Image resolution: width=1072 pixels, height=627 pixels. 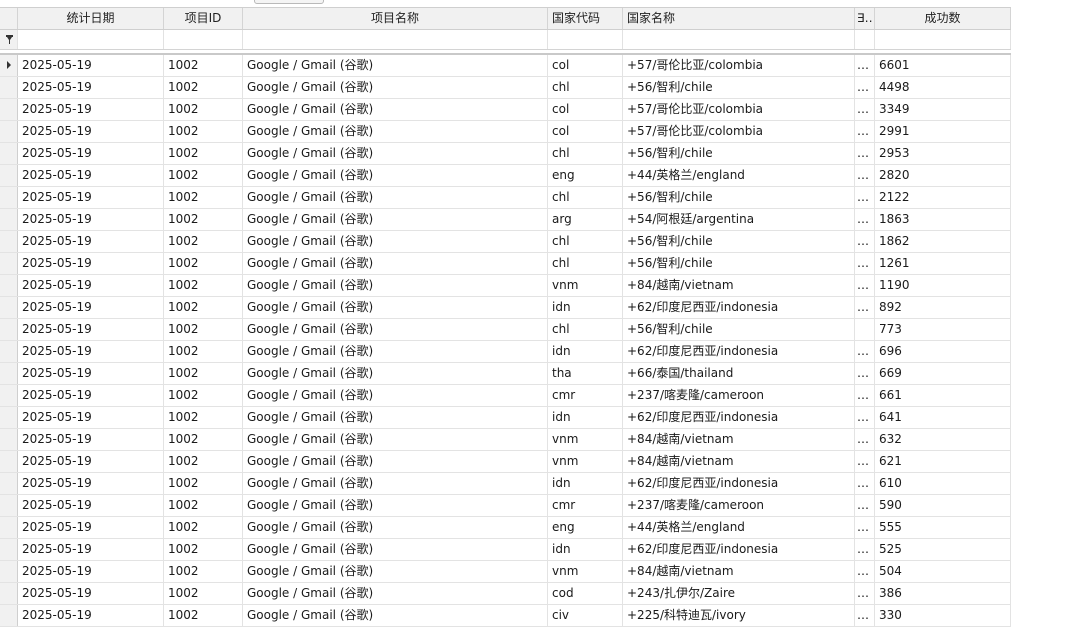 What do you see at coordinates (585, 219) in the screenshot?
I see `cell-country-code: arg` at bounding box center [585, 219].